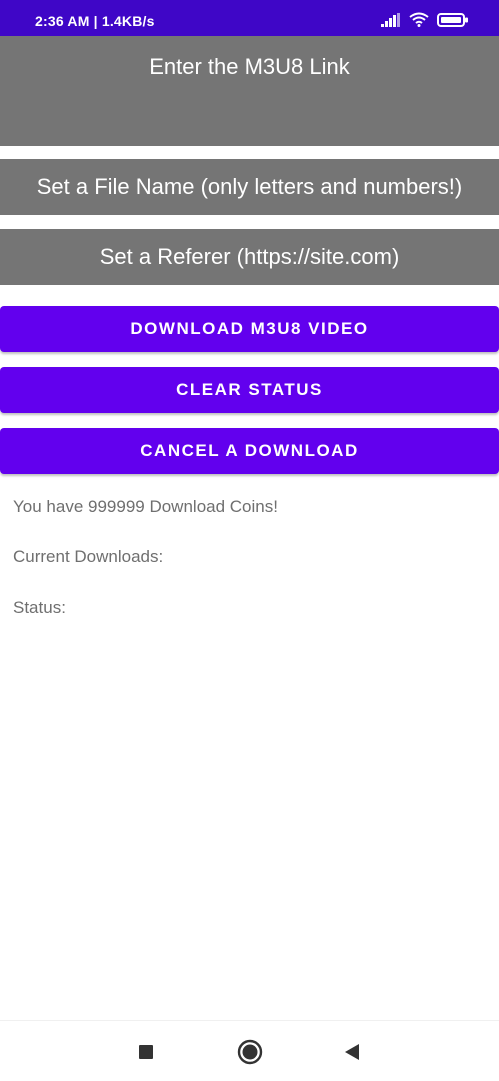 The width and height of the screenshot is (499, 1081). Describe the element at coordinates (249, 257) in the screenshot. I see `referer-input` at that location.